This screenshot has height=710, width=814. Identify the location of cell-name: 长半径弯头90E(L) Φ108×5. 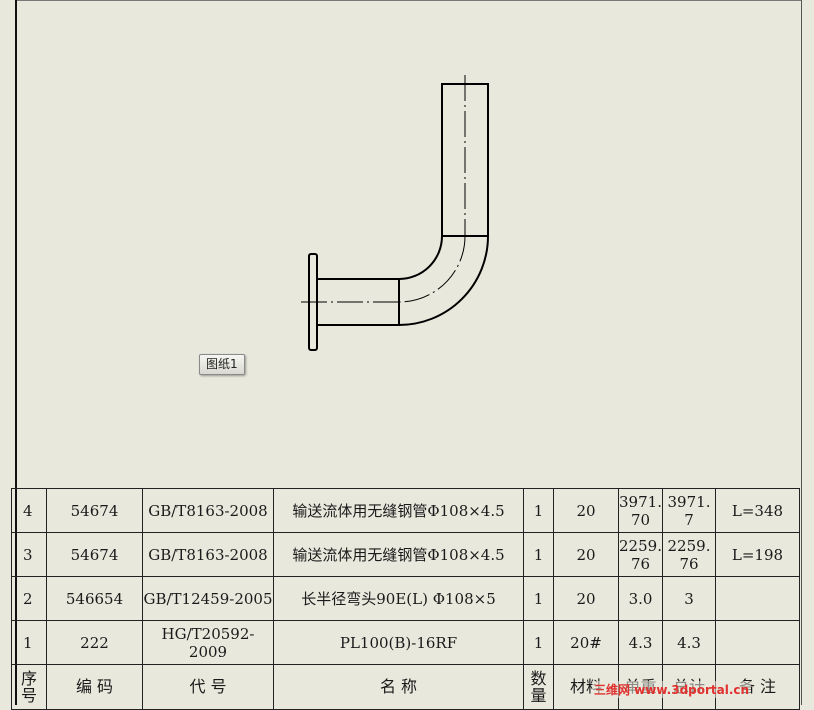
(398, 598).